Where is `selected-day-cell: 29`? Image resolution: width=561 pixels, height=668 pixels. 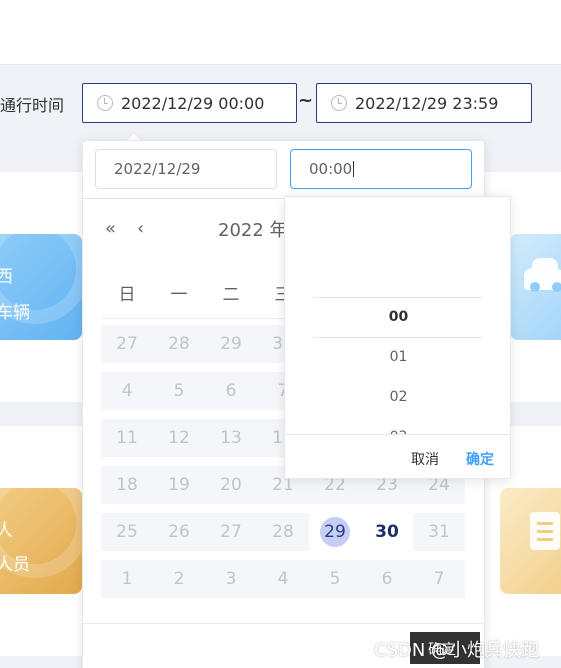
selected-day-cell: 29 is located at coordinates (335, 532).